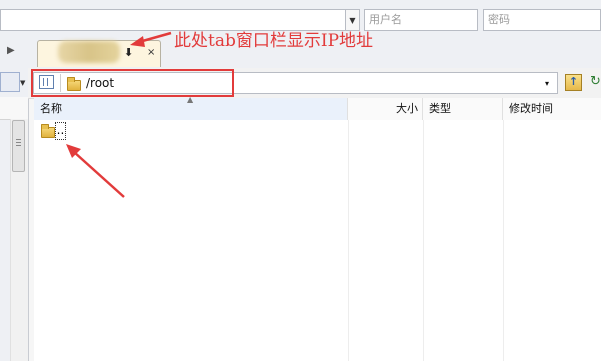  Describe the element at coordinates (119, 114) in the screenshot. I see `annotation-arrows` at that location.